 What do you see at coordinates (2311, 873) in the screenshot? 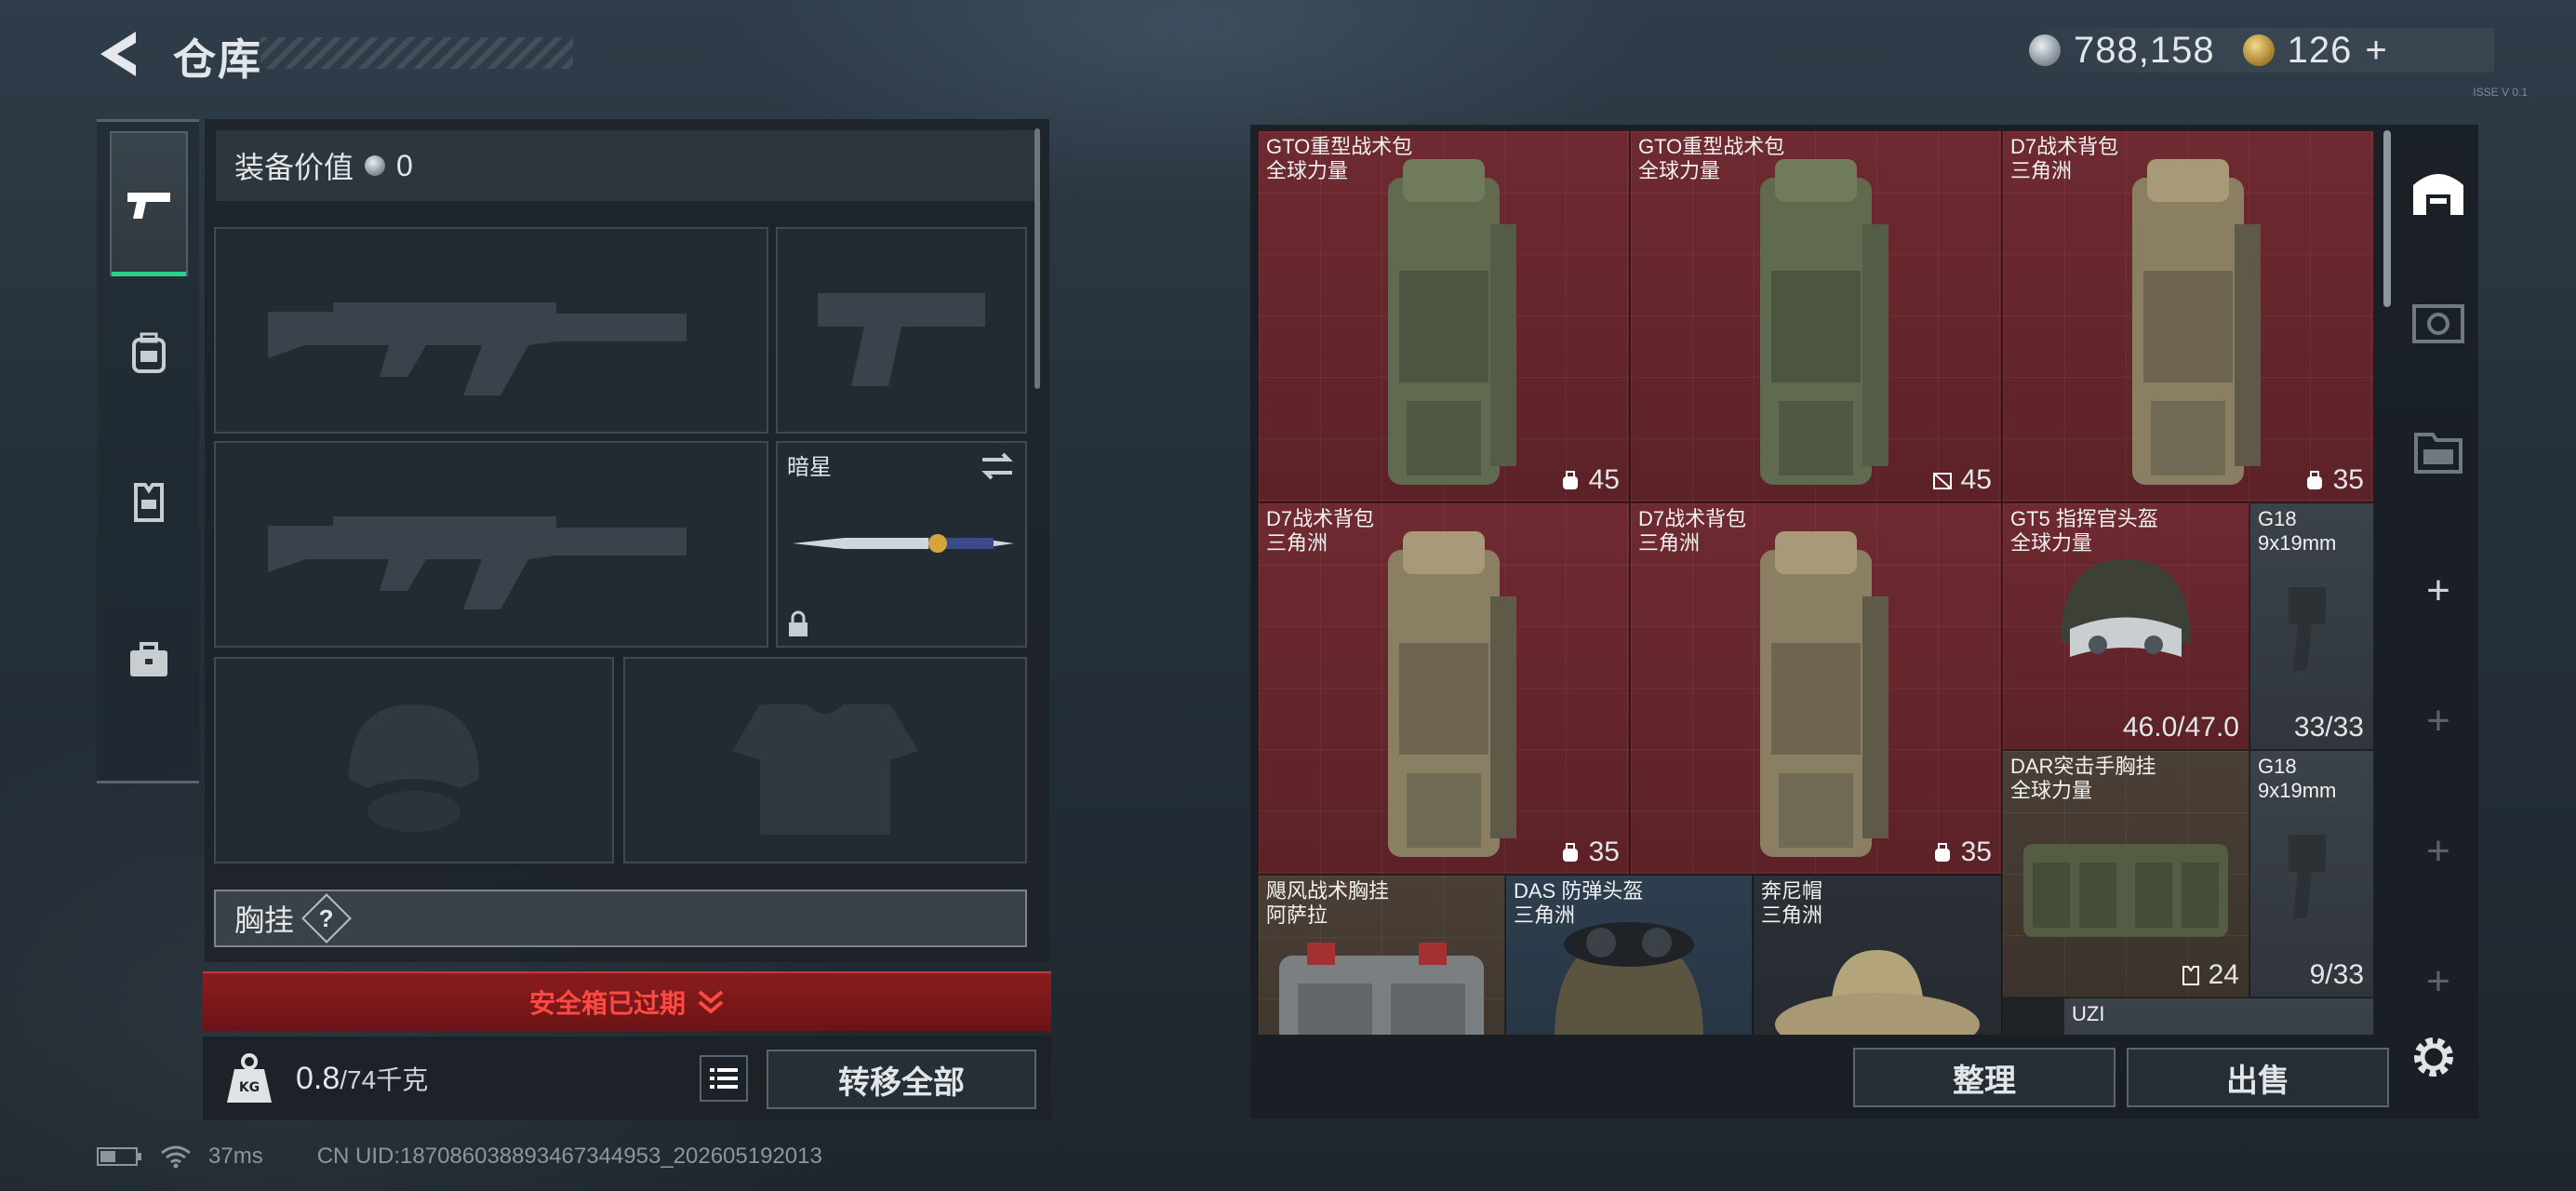
I see `inventory-item: G18 9x19mm 9/33` at bounding box center [2311, 873].